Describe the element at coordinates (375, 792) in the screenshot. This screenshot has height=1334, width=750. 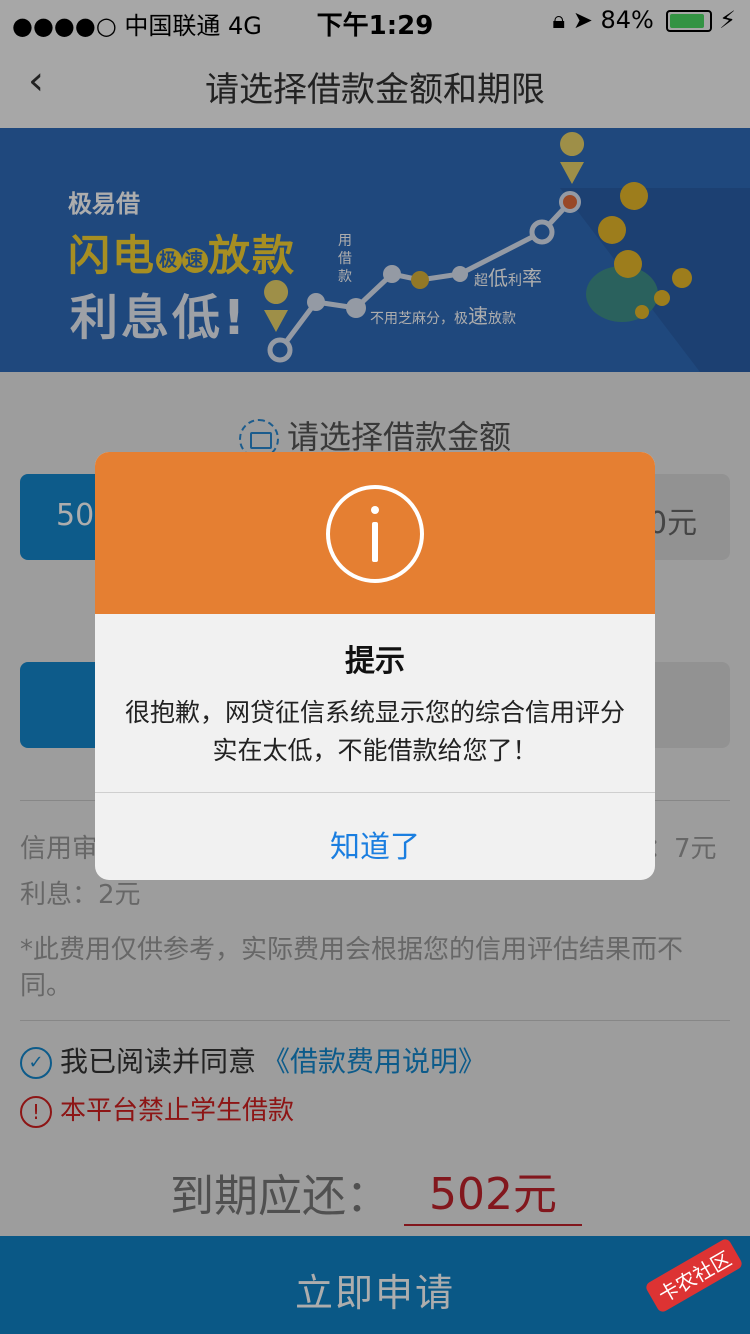
I see `dialog-separator` at that location.